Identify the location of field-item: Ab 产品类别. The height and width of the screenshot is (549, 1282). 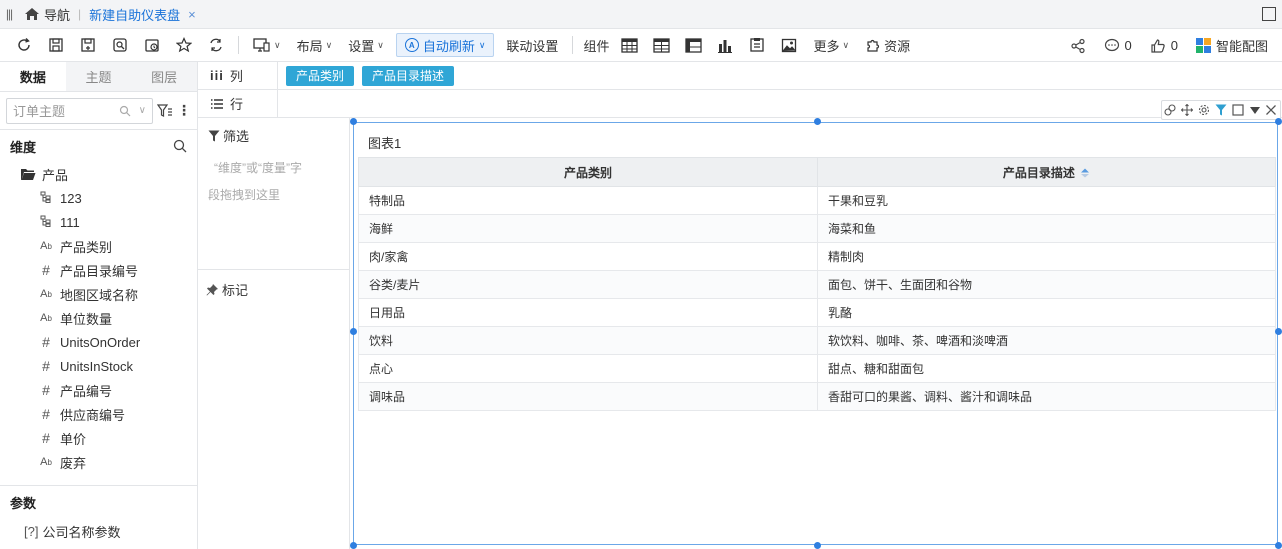
(98, 246).